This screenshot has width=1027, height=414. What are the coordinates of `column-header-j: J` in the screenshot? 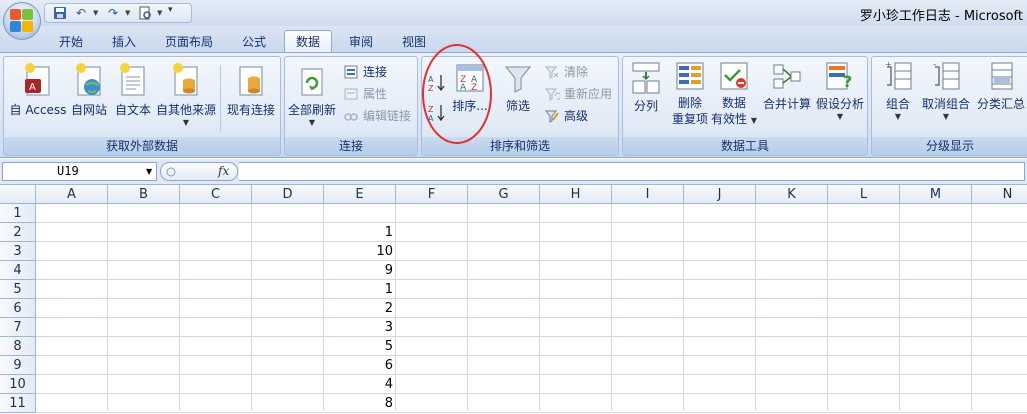 It's located at (720, 194).